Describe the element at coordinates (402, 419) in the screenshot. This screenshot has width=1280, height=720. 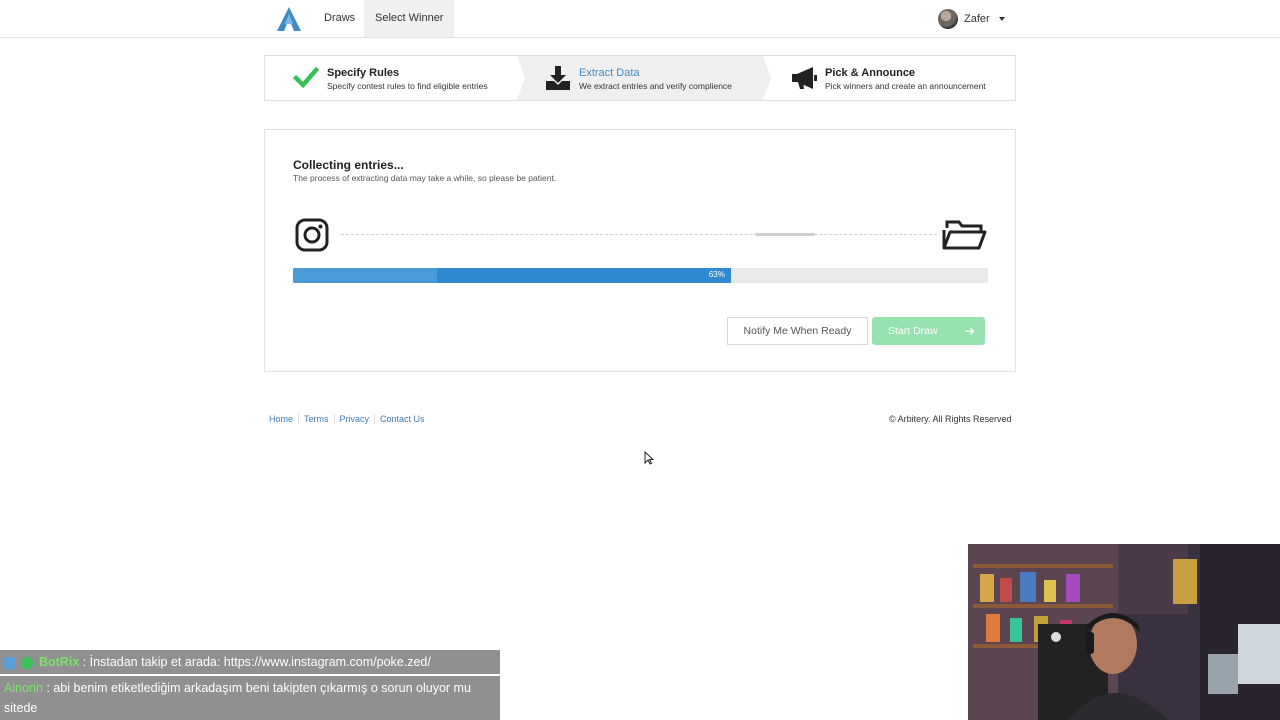
I see `footer-link-contact: Contact Us` at that location.